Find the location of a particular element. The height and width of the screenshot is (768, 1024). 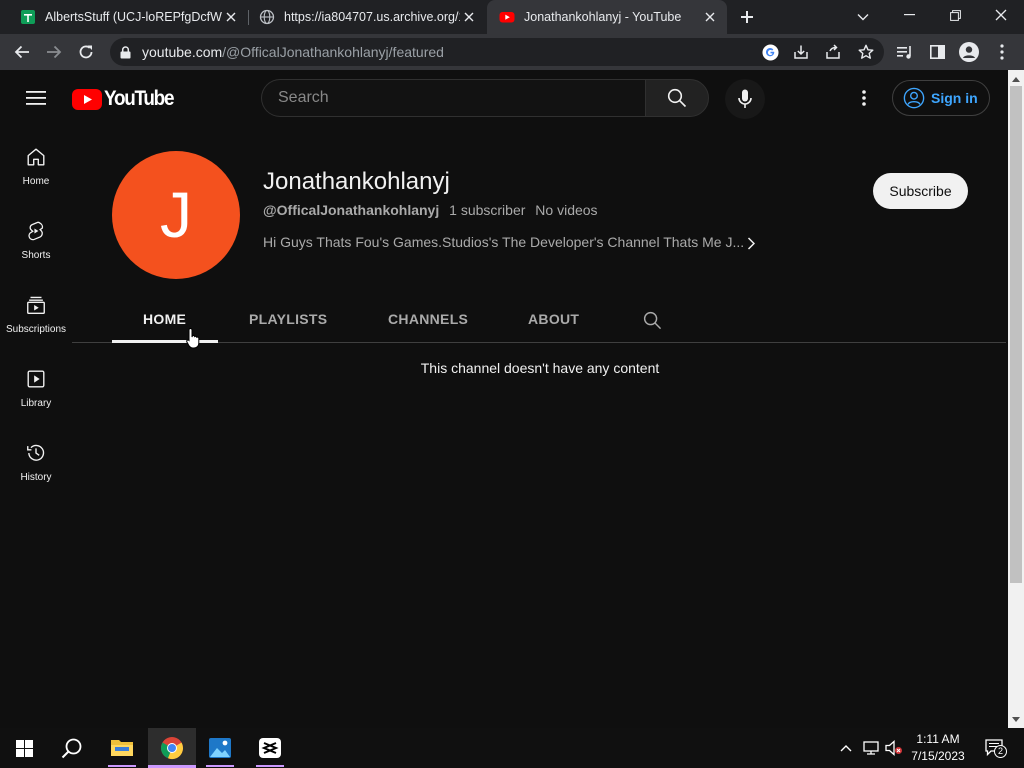

notification-count-badge: 2 is located at coordinates (1000, 751).